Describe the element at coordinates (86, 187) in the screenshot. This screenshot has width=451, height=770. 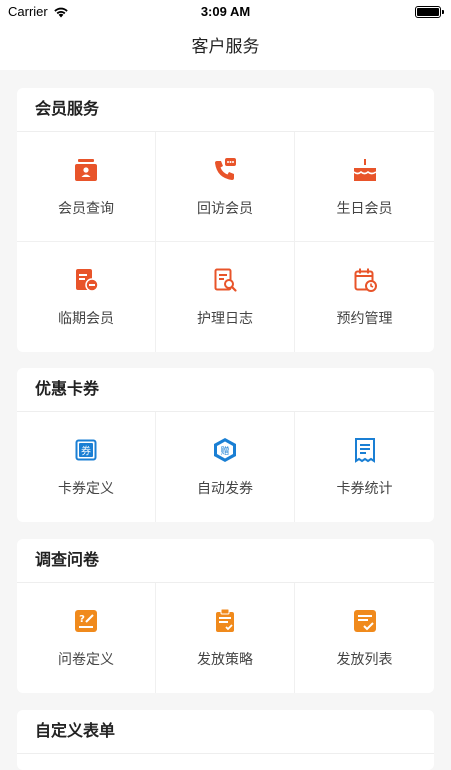
I see `grid-item-member-search: 会员查询` at that location.